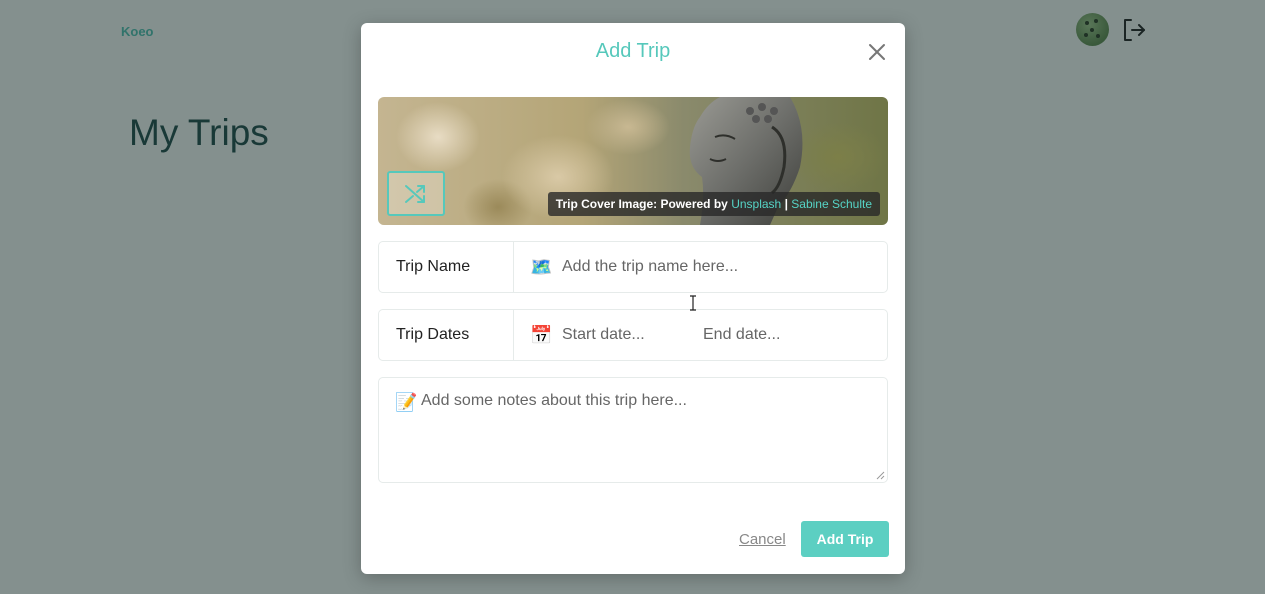 Image resolution: width=1265 pixels, height=594 pixels. I want to click on shuffle-cover-button, so click(416, 193).